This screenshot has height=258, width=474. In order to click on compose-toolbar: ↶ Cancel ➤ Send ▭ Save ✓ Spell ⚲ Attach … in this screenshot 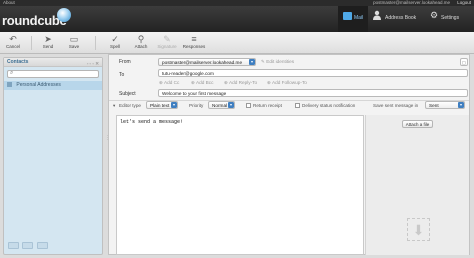, I will do `click(237, 43)`.